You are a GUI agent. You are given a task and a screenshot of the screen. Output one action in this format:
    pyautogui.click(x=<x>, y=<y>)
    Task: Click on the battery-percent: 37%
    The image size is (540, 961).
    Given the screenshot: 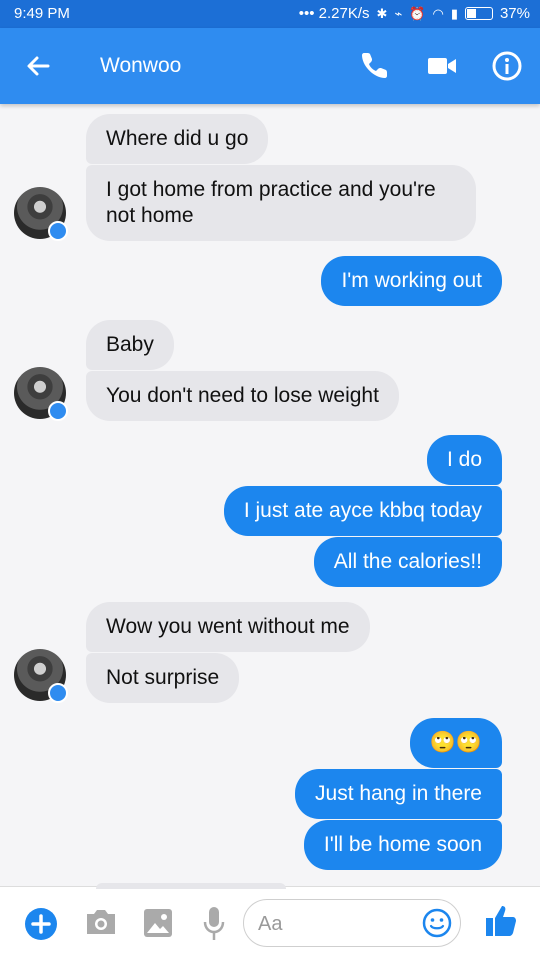 What is the action you would take?
    pyautogui.click(x=514, y=13)
    